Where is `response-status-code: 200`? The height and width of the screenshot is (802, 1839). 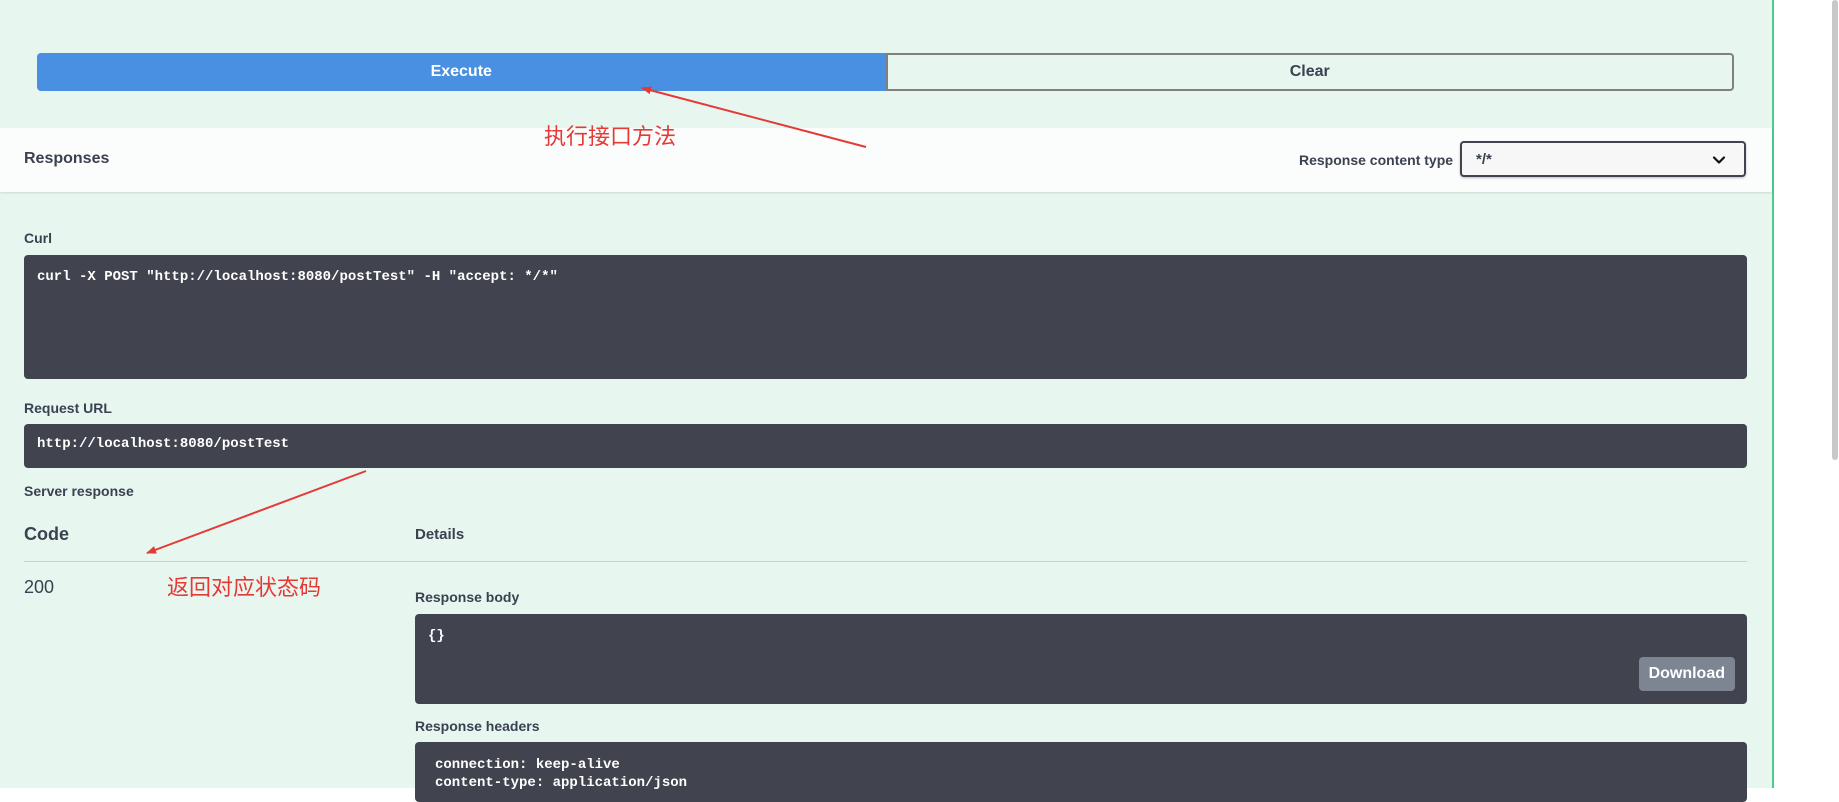
response-status-code: 200 is located at coordinates (39, 587).